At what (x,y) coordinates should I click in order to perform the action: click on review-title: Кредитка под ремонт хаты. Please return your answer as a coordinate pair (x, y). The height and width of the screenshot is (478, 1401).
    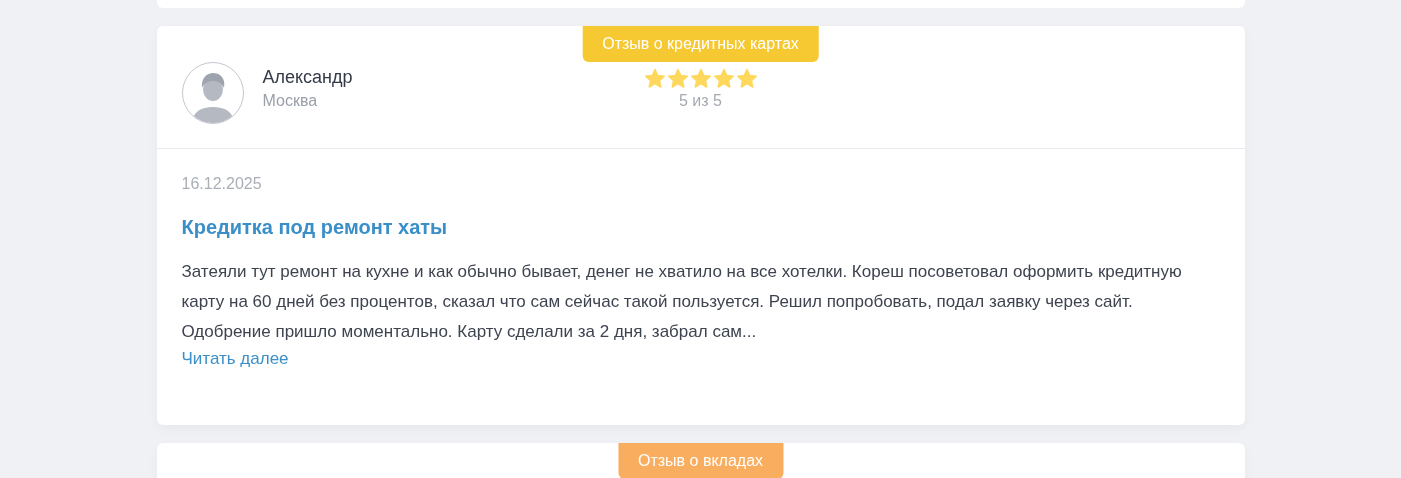
    Looking at the image, I should click on (314, 227).